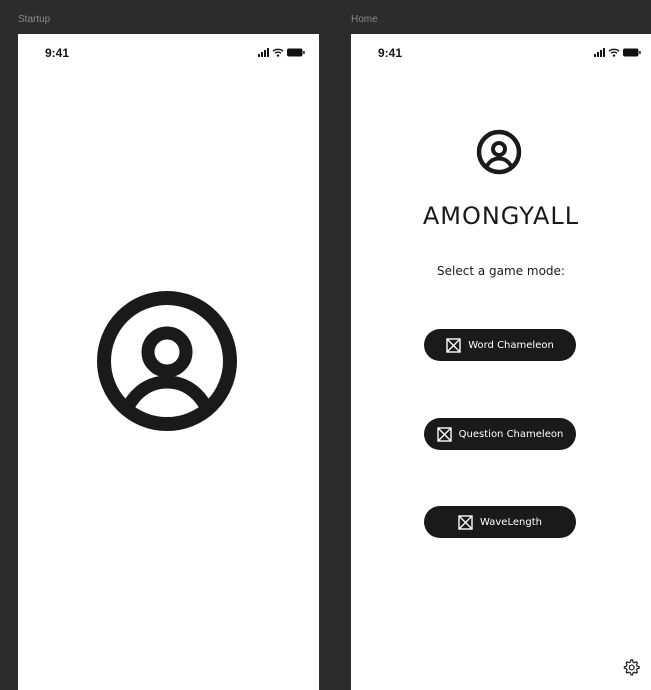  Describe the element at coordinates (631, 667) in the screenshot. I see `gear-icon` at that location.